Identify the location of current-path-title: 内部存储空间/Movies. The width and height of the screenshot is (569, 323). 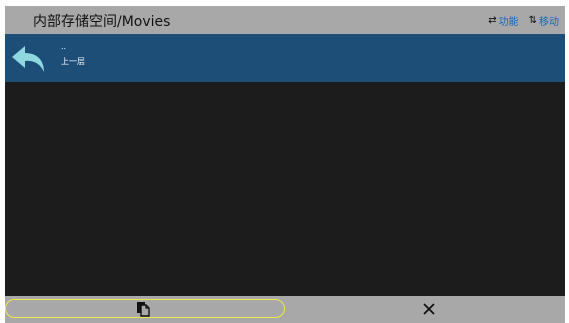
(102, 22).